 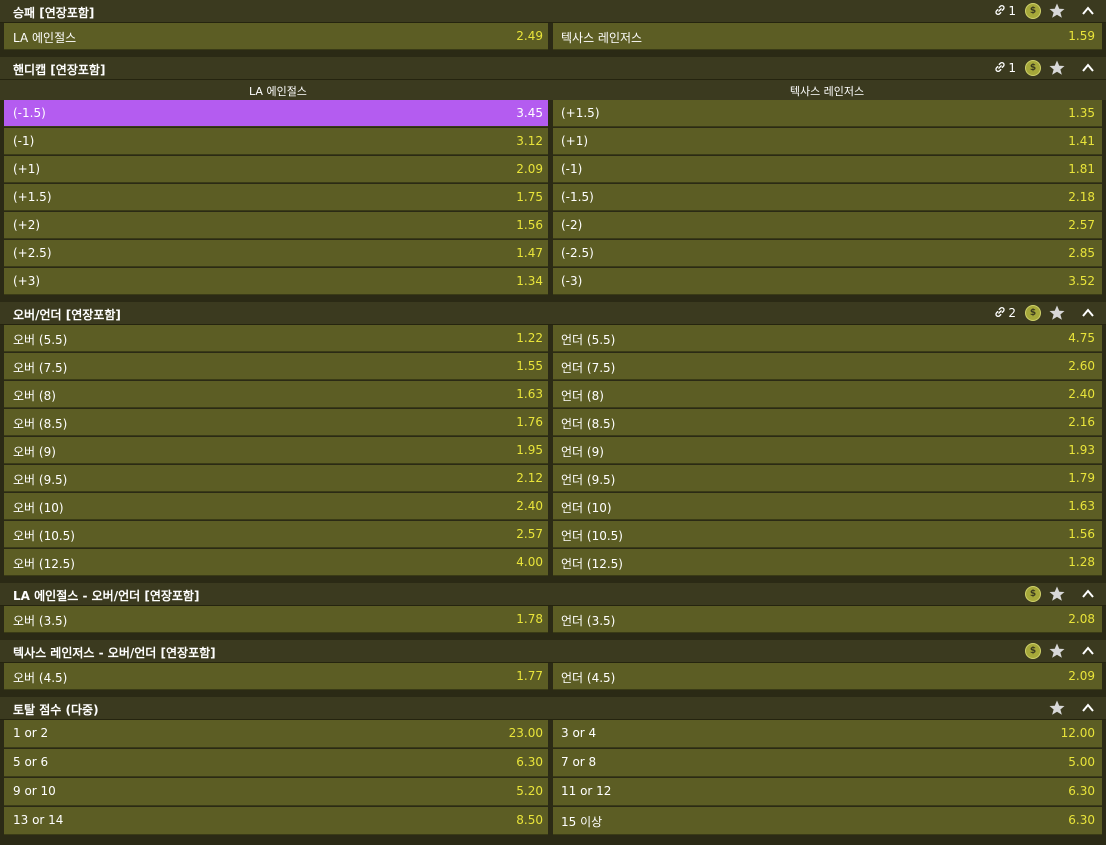 What do you see at coordinates (106, 596) in the screenshot?
I see `market-title: LA 에인절스 - 오버/언더 [연장포함]` at bounding box center [106, 596].